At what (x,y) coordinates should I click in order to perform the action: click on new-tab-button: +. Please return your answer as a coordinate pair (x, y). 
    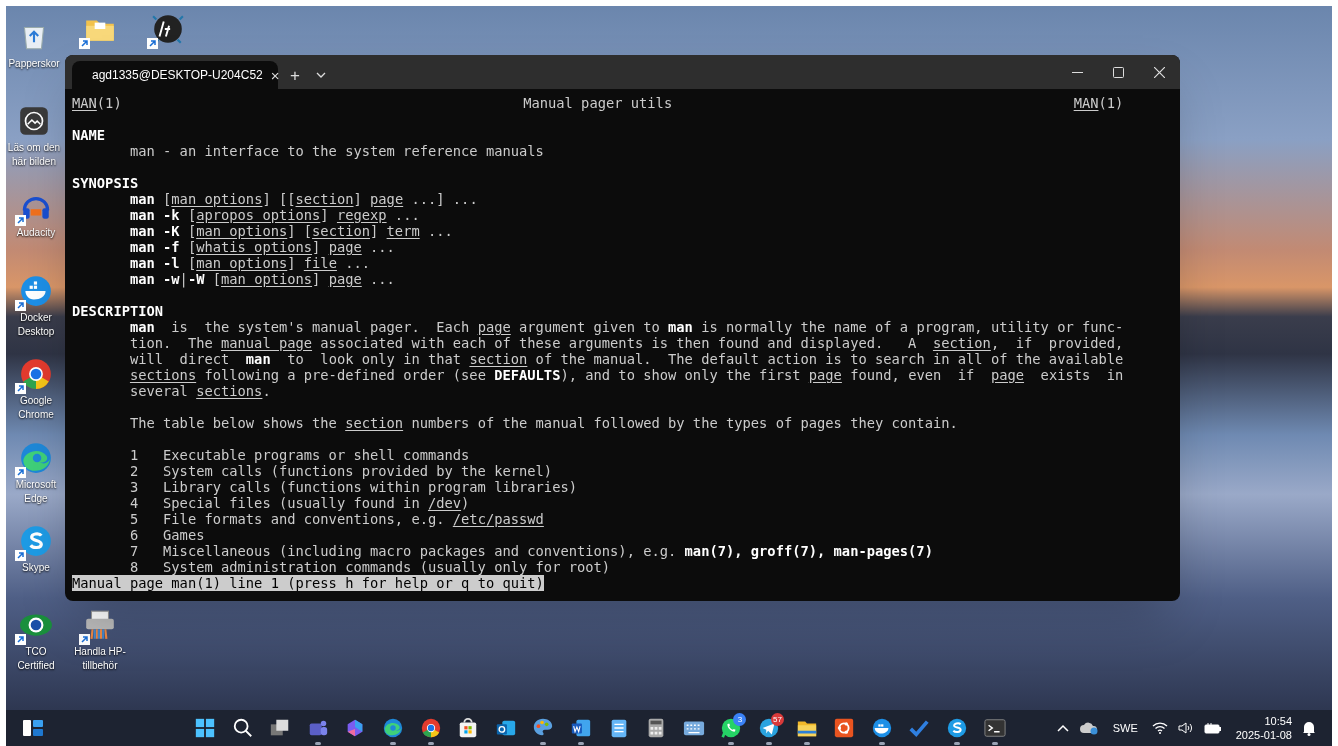
    Looking at the image, I should click on (295, 75).